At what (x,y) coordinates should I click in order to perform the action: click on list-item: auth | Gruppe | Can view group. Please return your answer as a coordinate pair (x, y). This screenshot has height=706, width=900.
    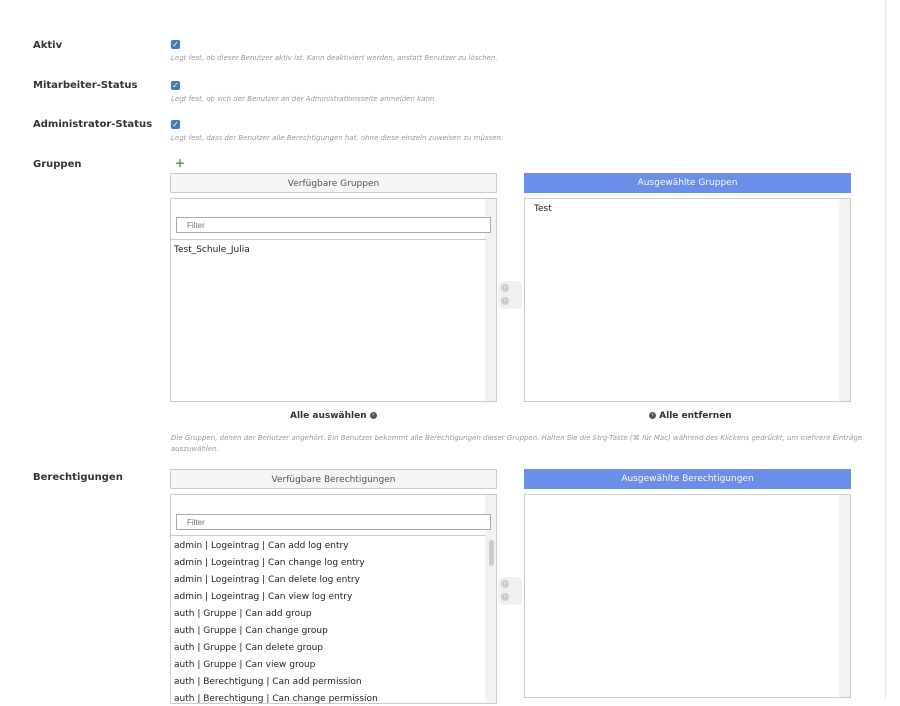
    Looking at the image, I should click on (244, 665).